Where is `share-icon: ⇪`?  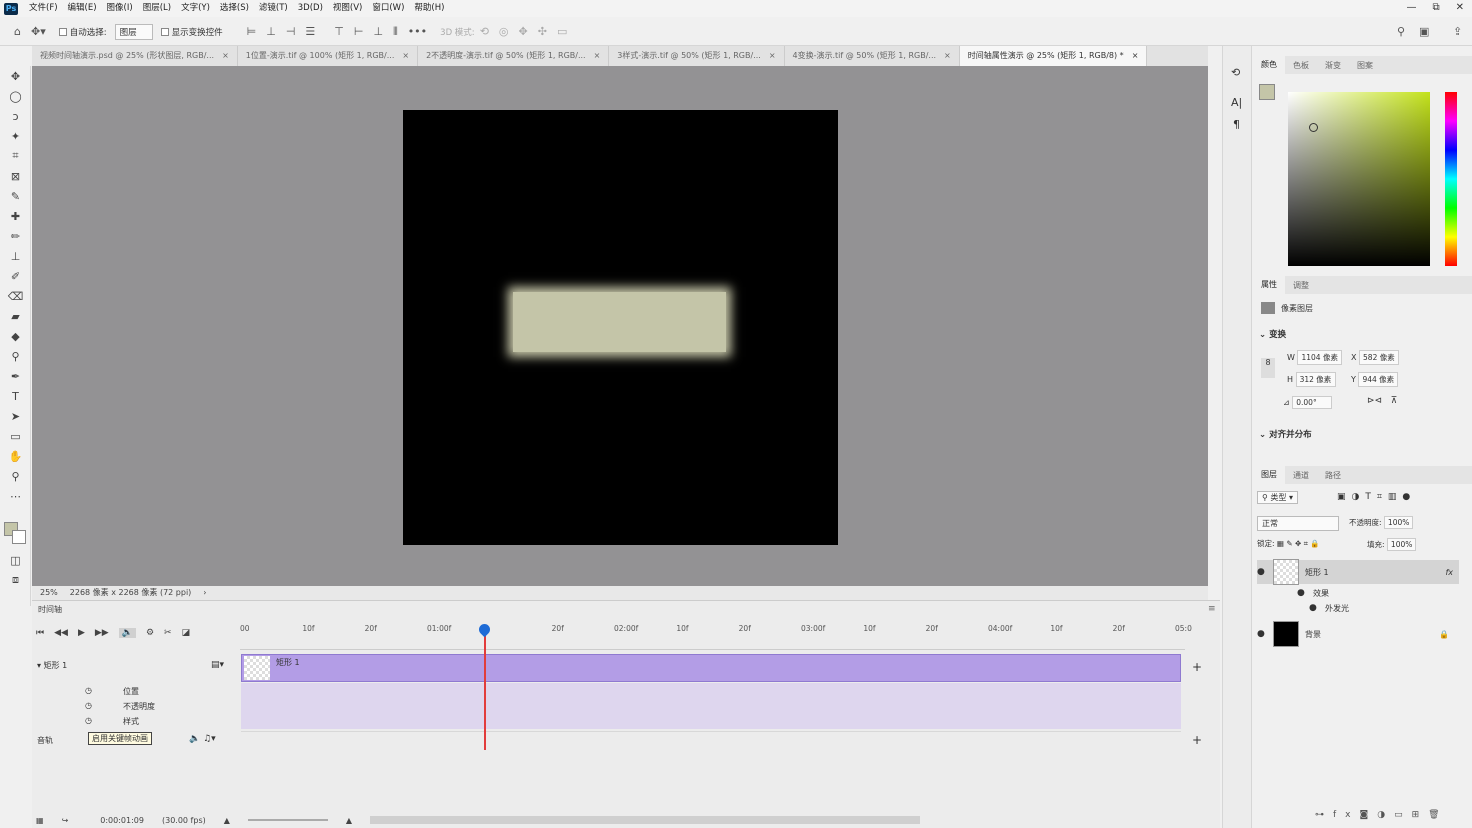 share-icon: ⇪ is located at coordinates (1457, 31).